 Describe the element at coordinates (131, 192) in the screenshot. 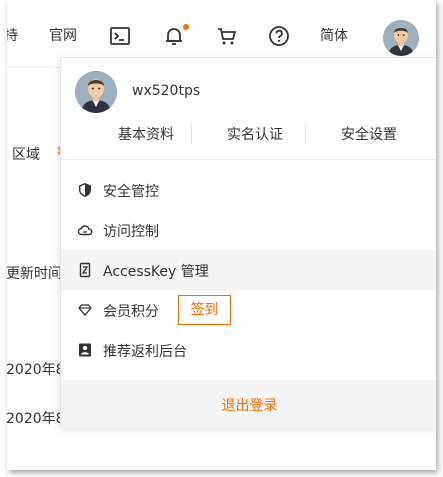

I see `menu-item-label: 安全管控` at that location.